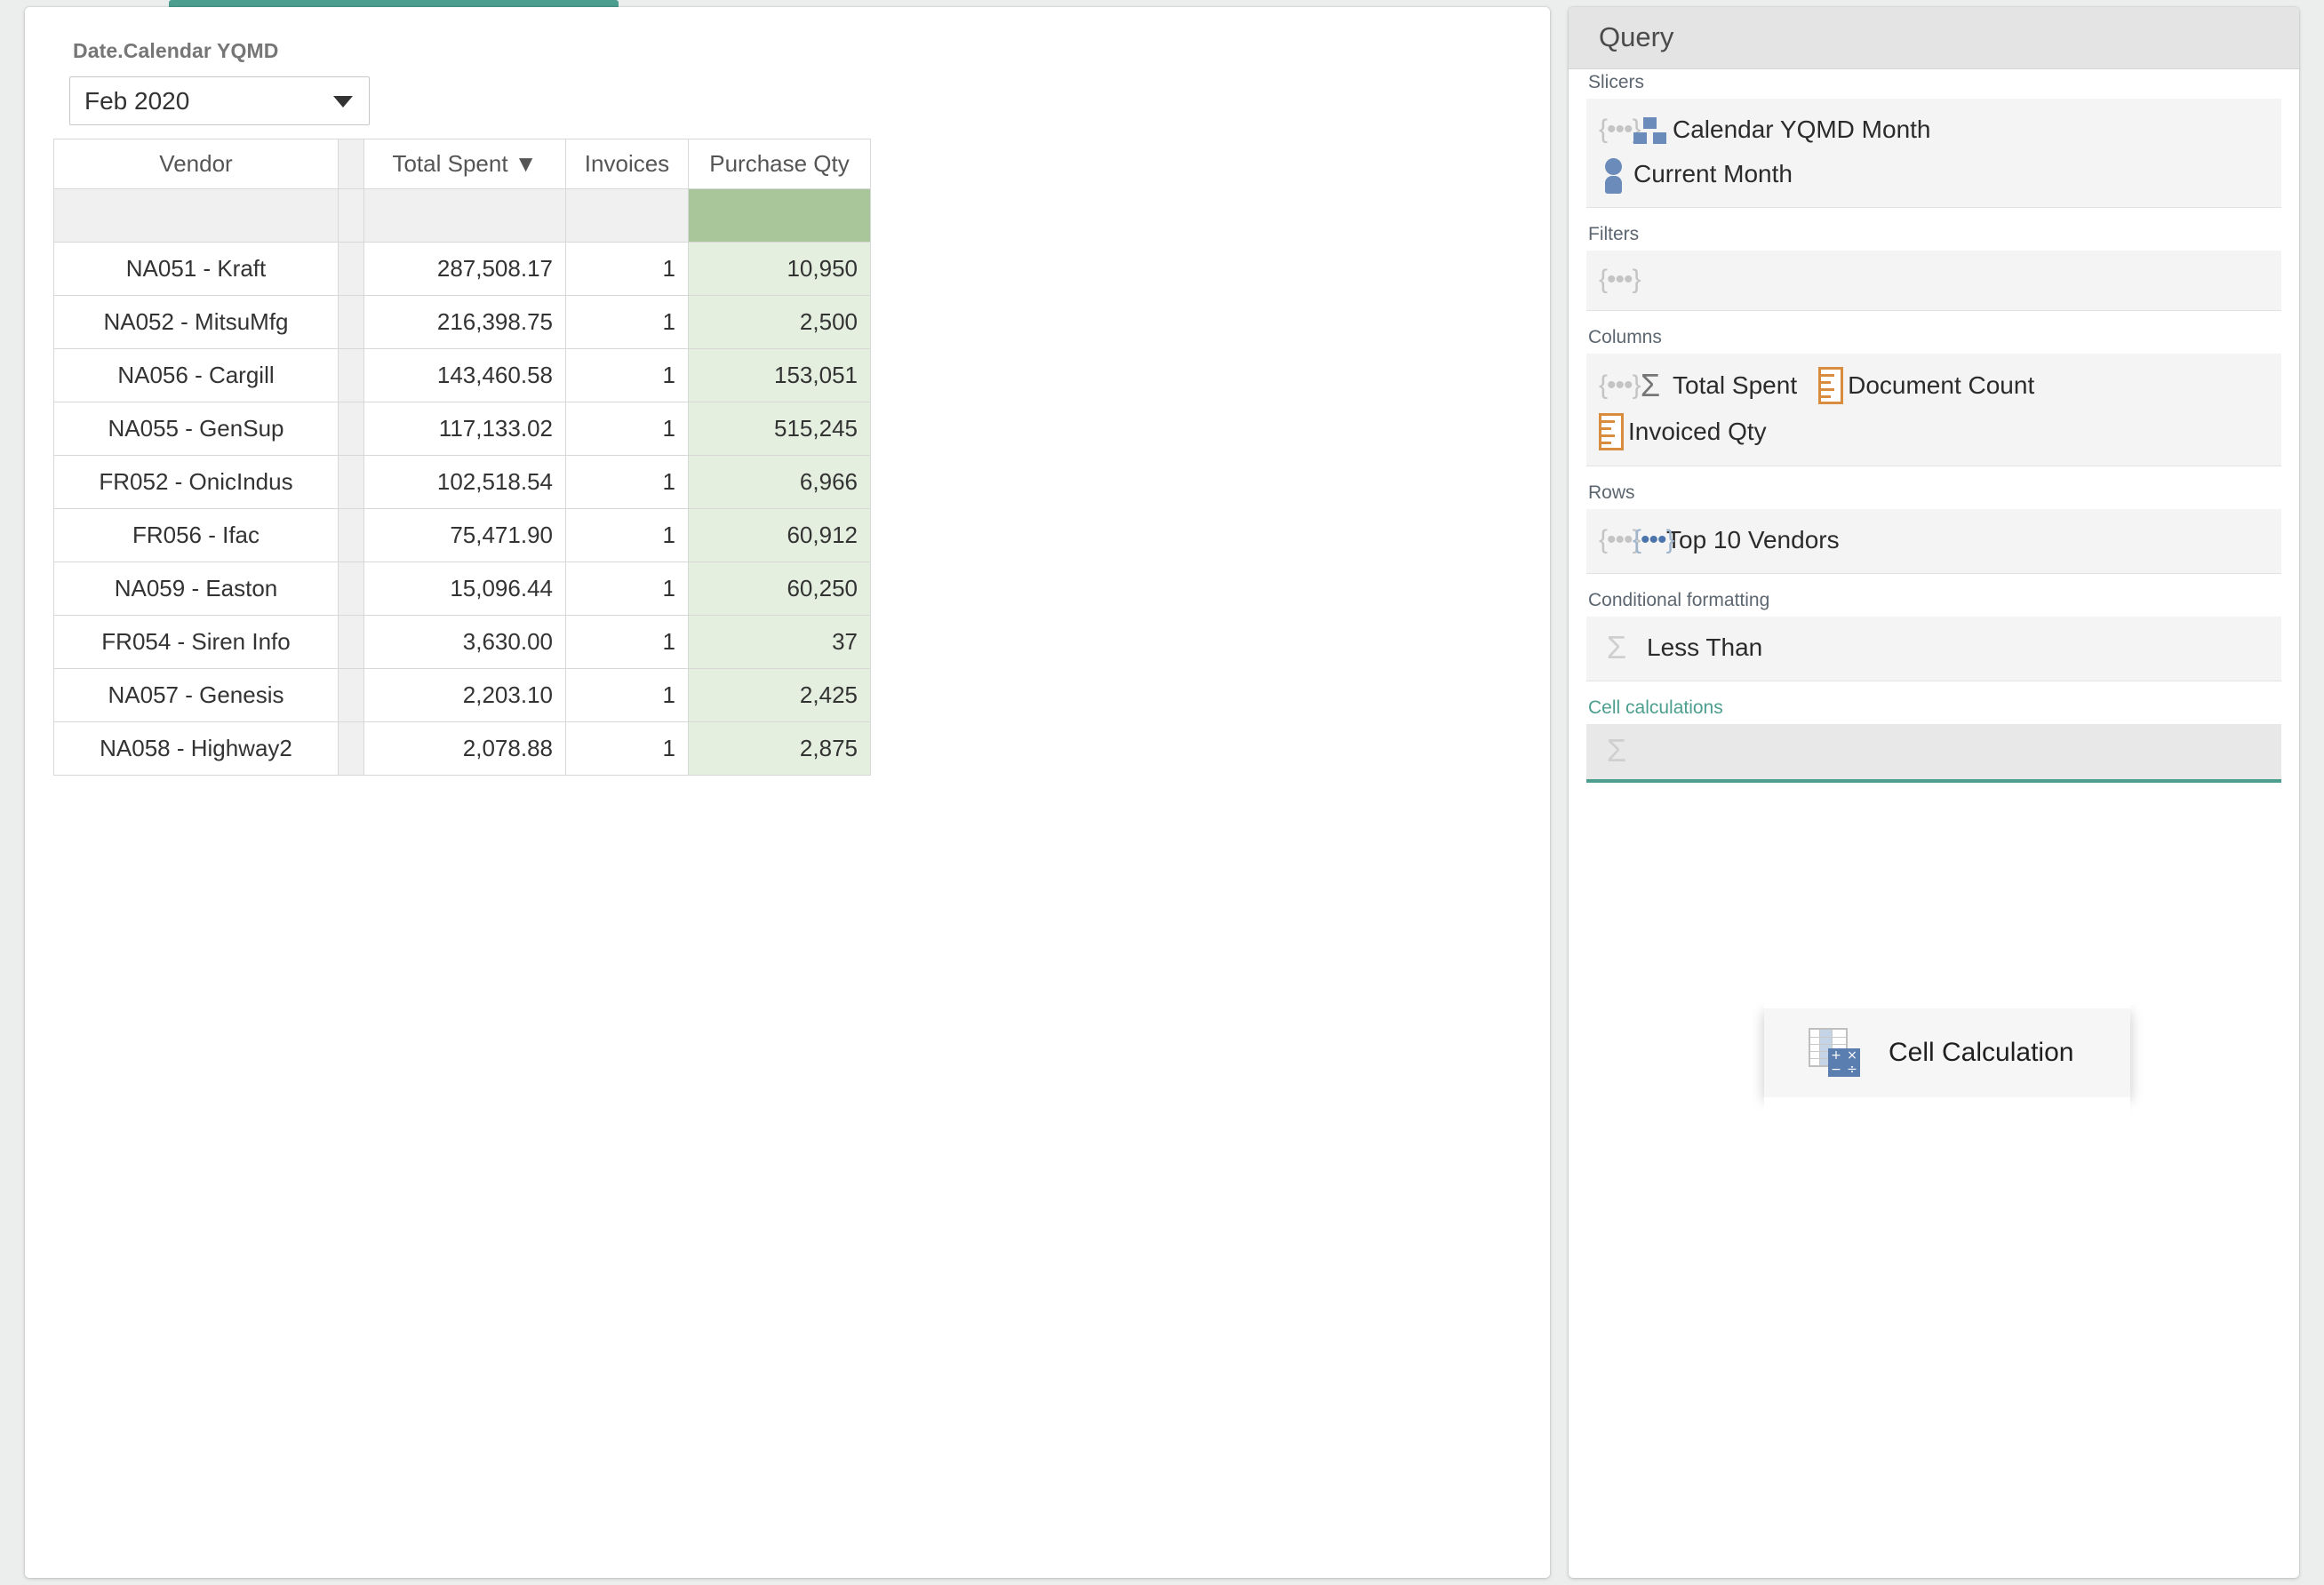  What do you see at coordinates (1654, 539) in the screenshot?
I see `braces-set-icon-blue: {•••}` at bounding box center [1654, 539].